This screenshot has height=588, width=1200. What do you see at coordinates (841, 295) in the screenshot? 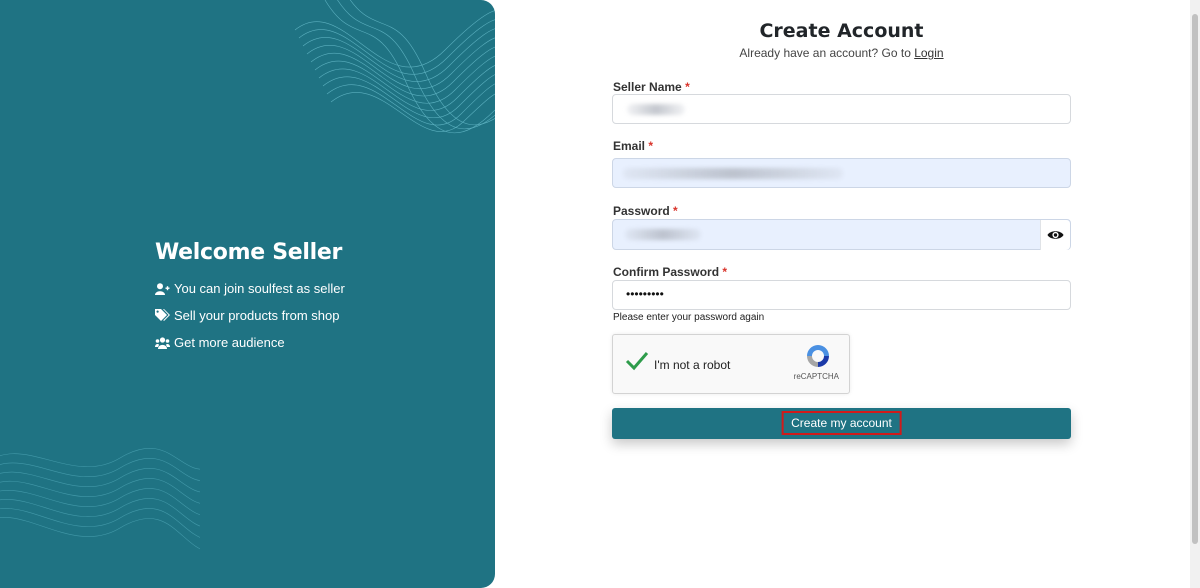
I see `confirm-password-input: •••••••••` at bounding box center [841, 295].